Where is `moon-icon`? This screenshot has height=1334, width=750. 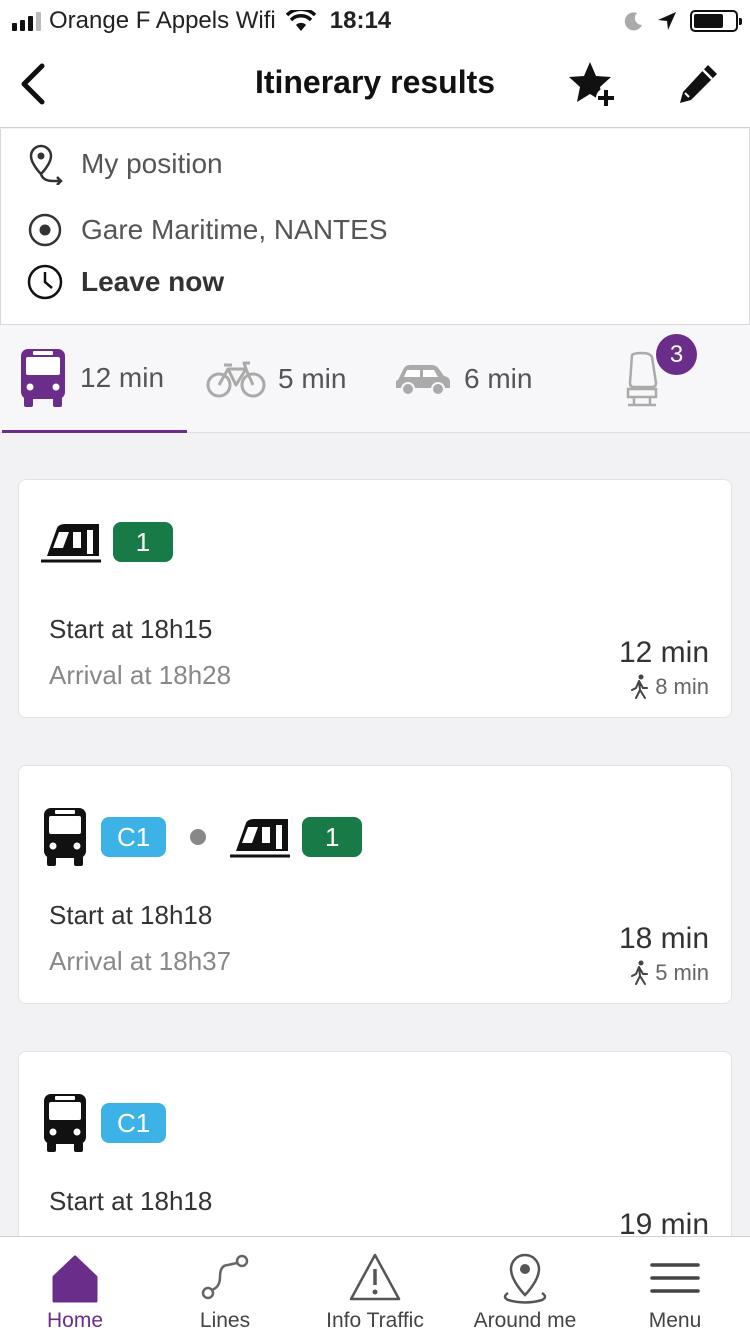
moon-icon is located at coordinates (633, 21).